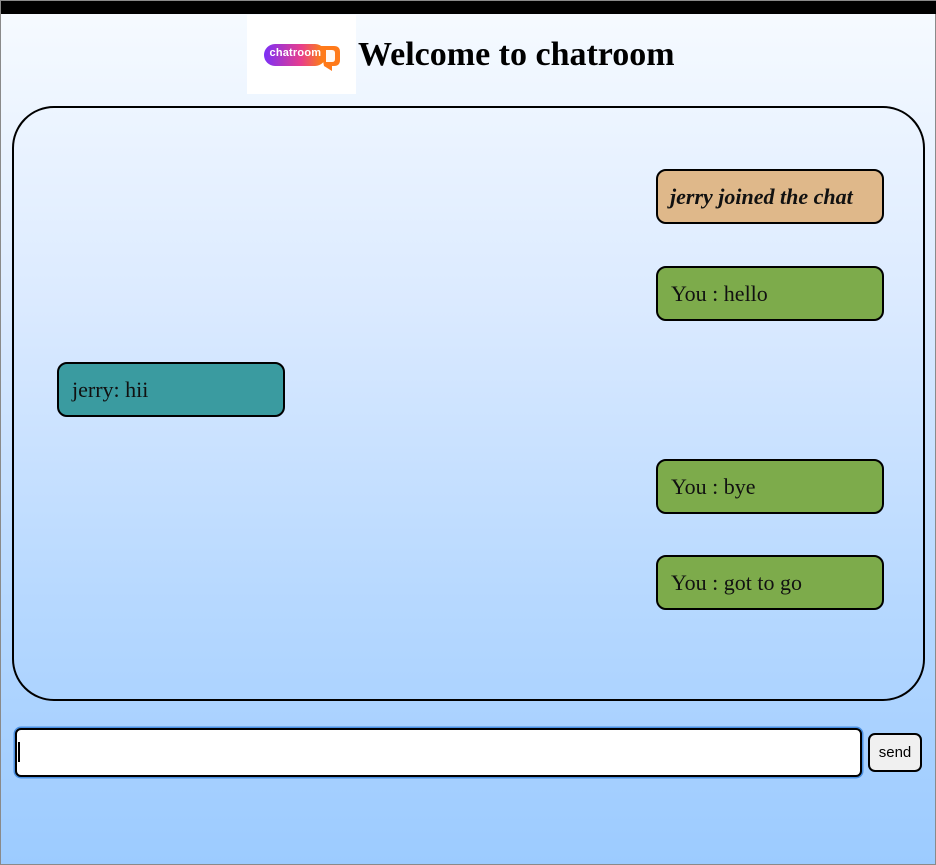 The image size is (936, 865). What do you see at coordinates (438, 752) in the screenshot?
I see `message-input` at bounding box center [438, 752].